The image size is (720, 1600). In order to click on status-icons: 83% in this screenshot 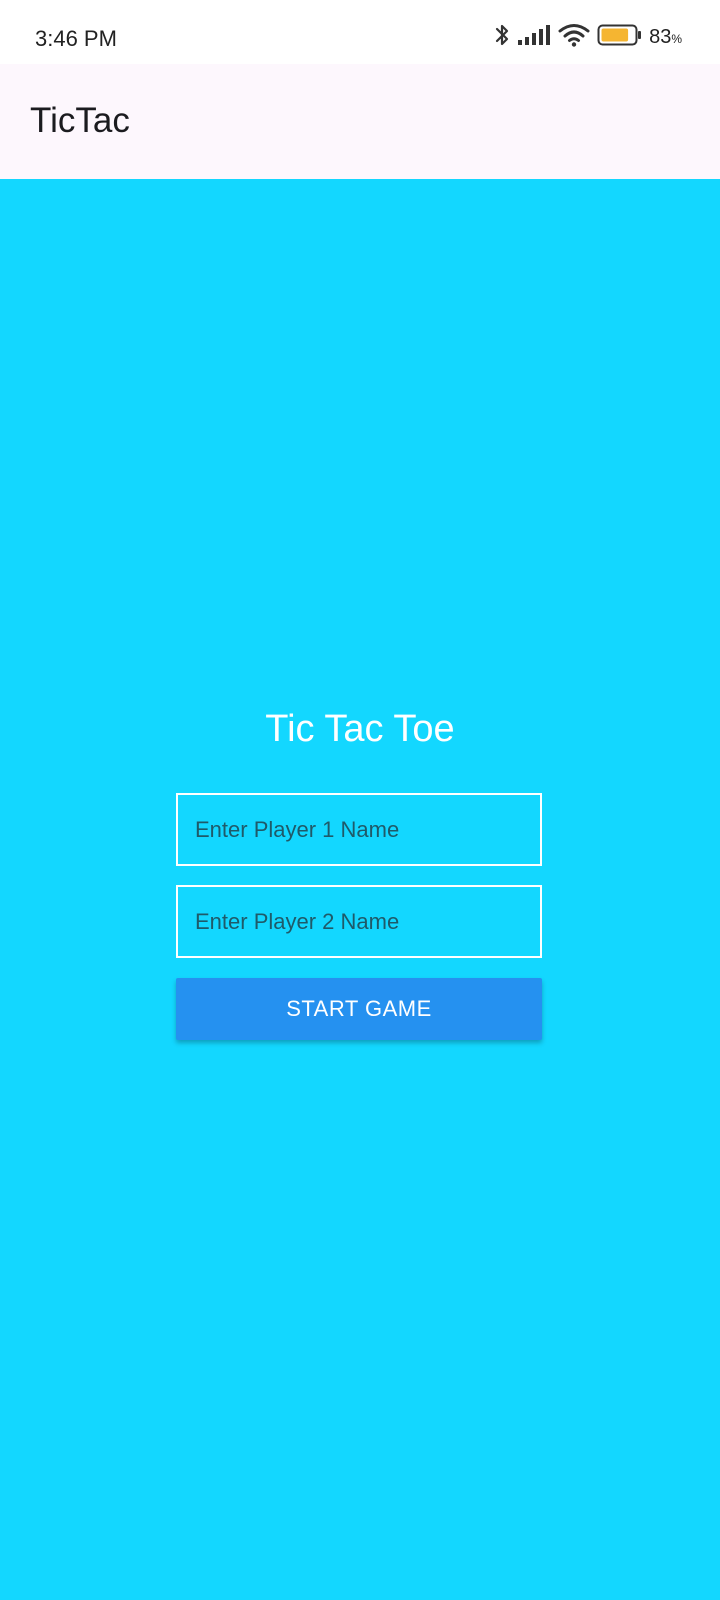, I will do `click(584, 37)`.